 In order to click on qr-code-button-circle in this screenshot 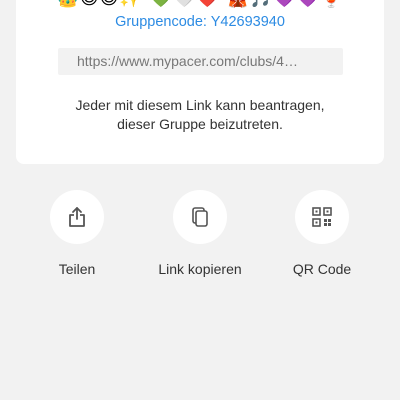, I will do `click(322, 217)`.